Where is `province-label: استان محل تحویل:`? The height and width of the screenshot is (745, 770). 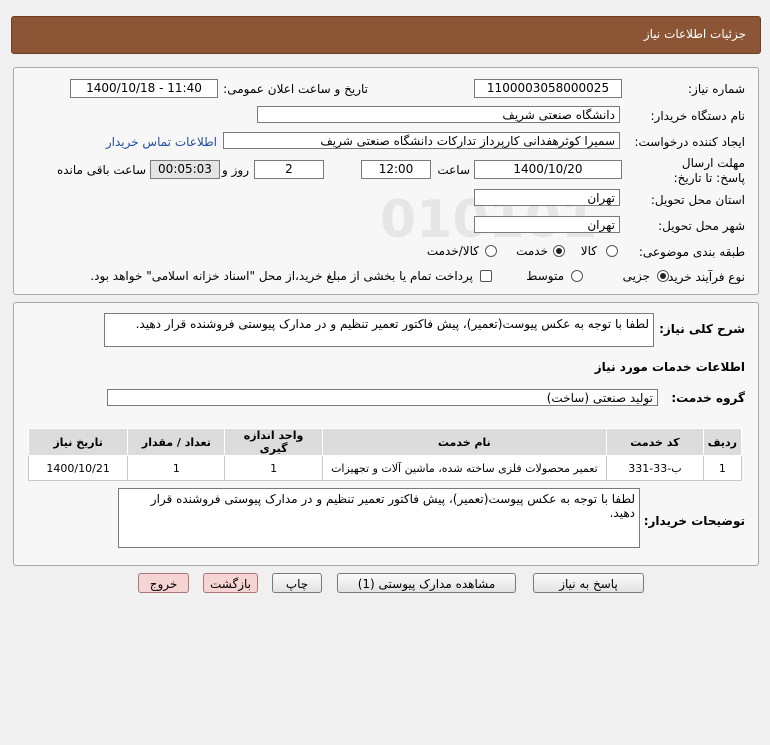 province-label: استان محل تحویل: is located at coordinates (697, 200).